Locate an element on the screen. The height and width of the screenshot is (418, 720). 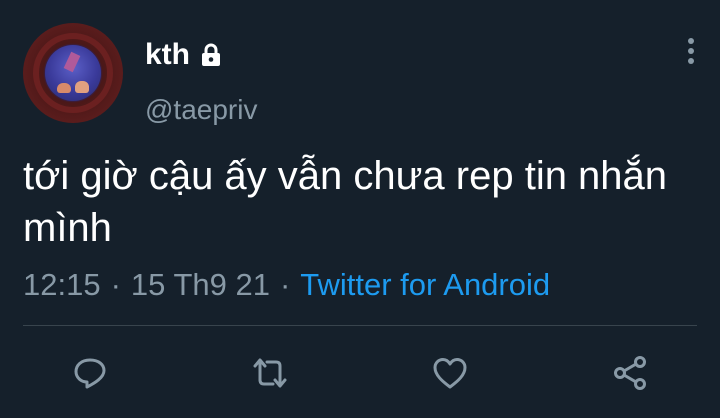
retweet-button is located at coordinates (270, 373).